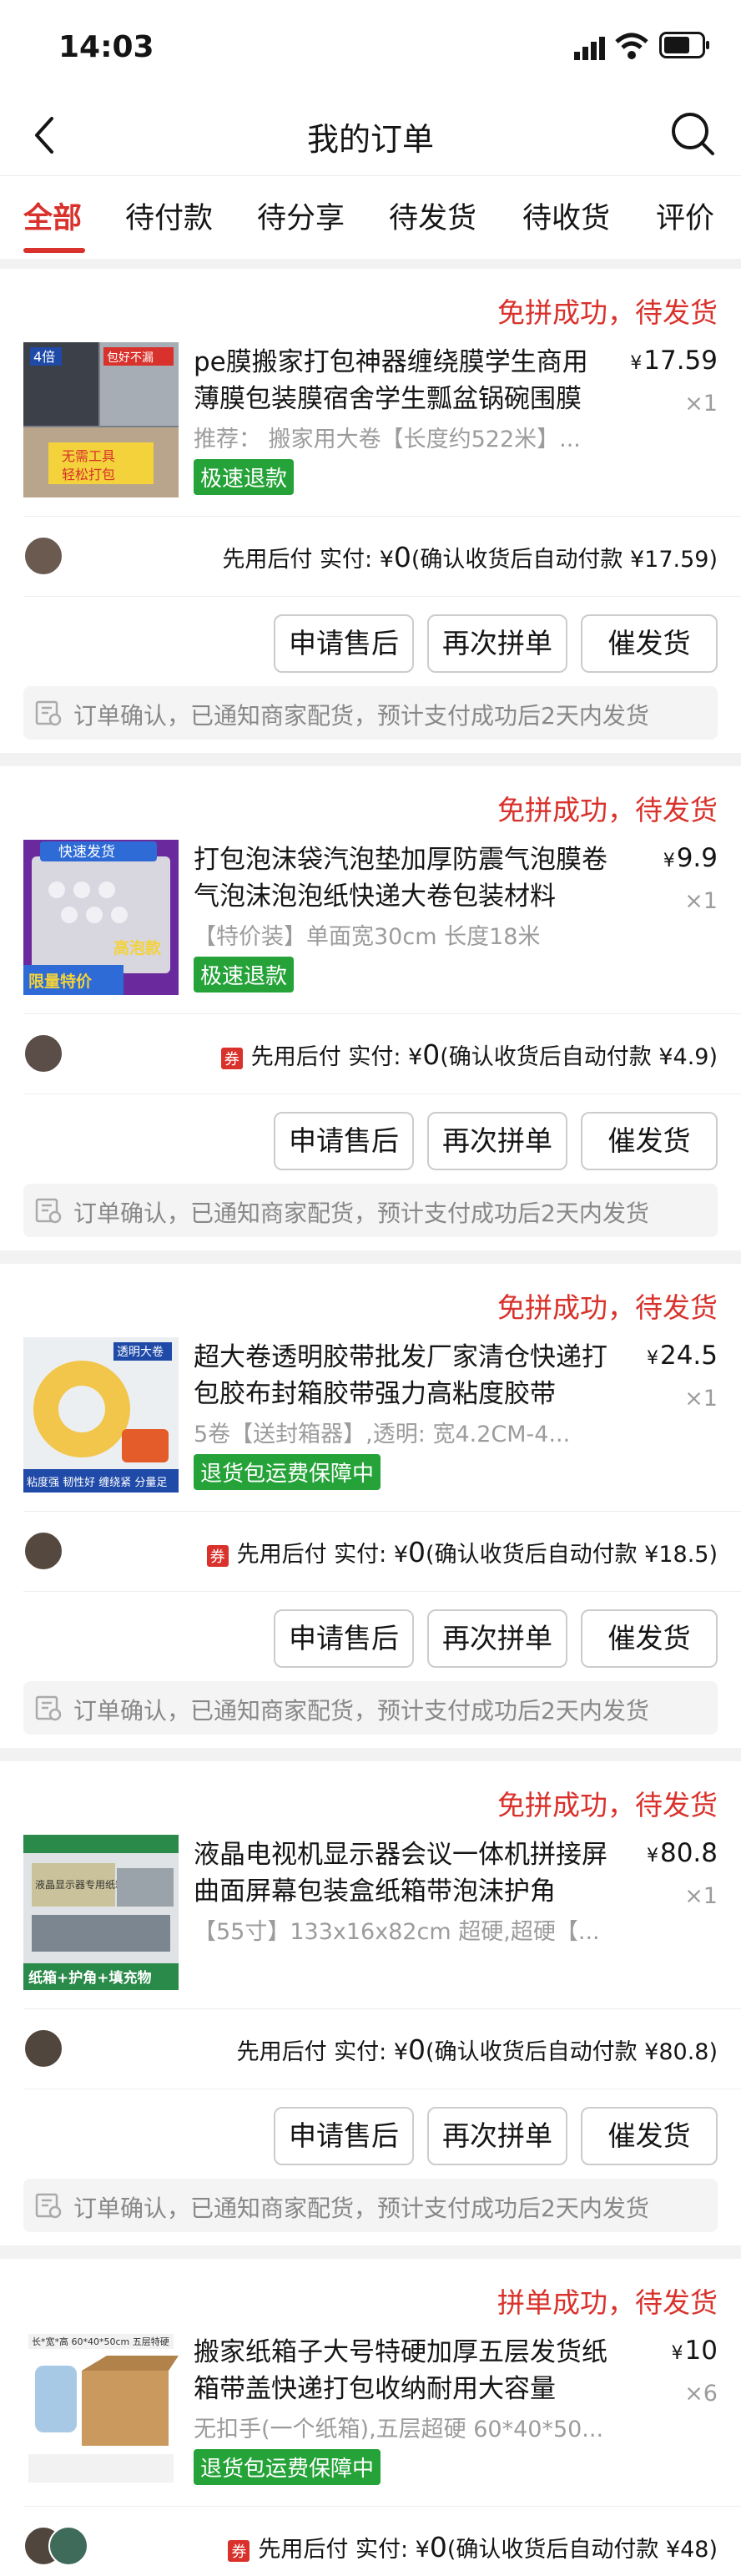  Describe the element at coordinates (137, 947) in the screenshot. I see `thumb-text: 高泡款` at that location.